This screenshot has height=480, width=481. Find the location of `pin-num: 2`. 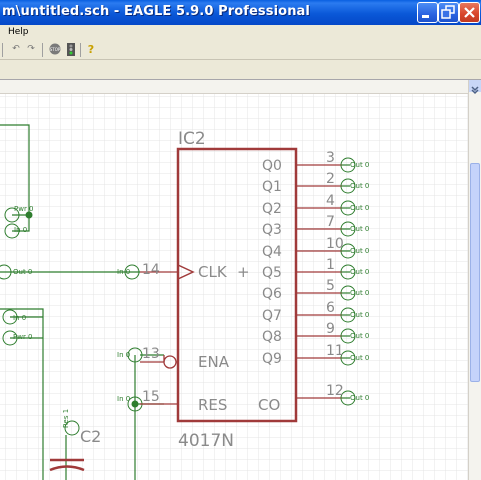

pin-num: 2 is located at coordinates (330, 179).